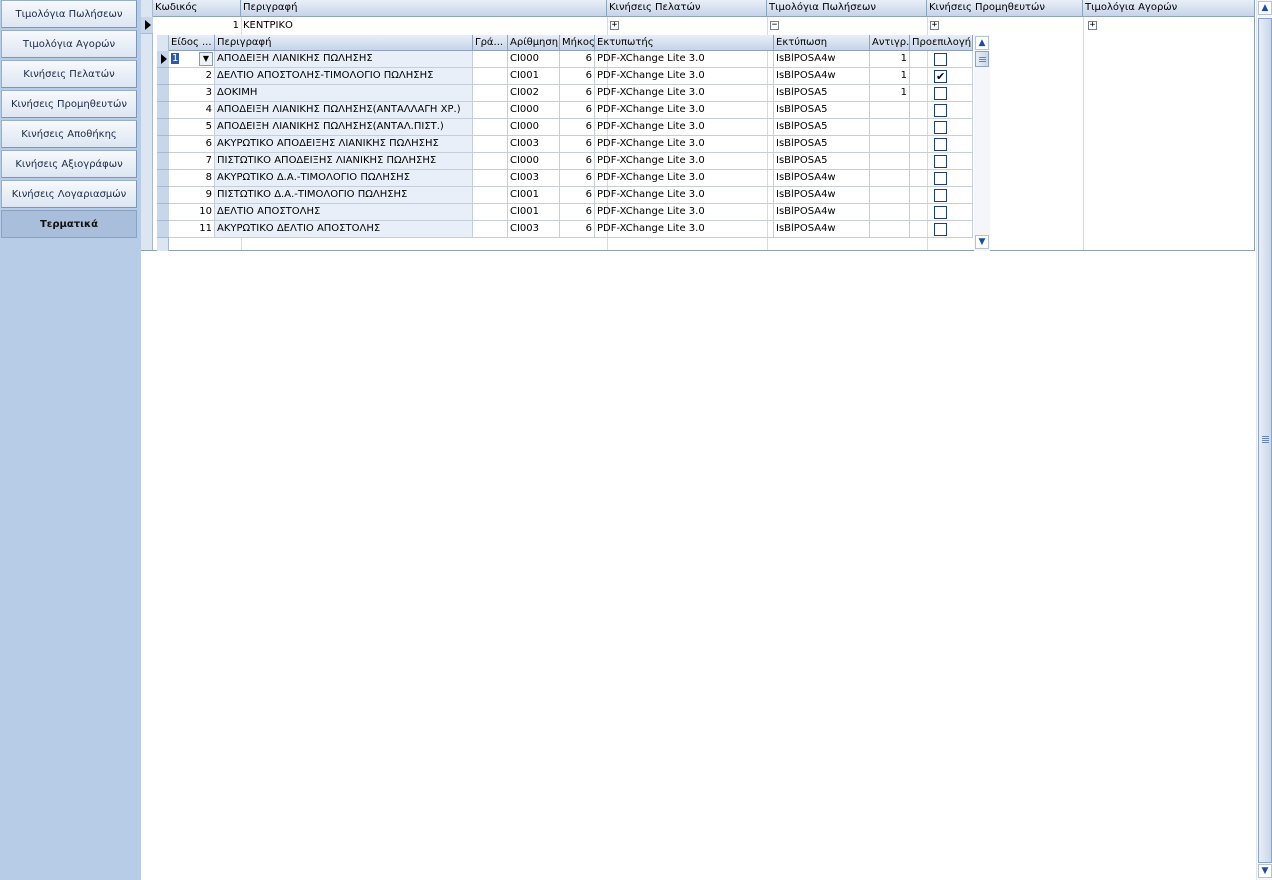  I want to click on nav-sales-invoices-button: Τιμολόγια Πωλήσεων, so click(69, 14).